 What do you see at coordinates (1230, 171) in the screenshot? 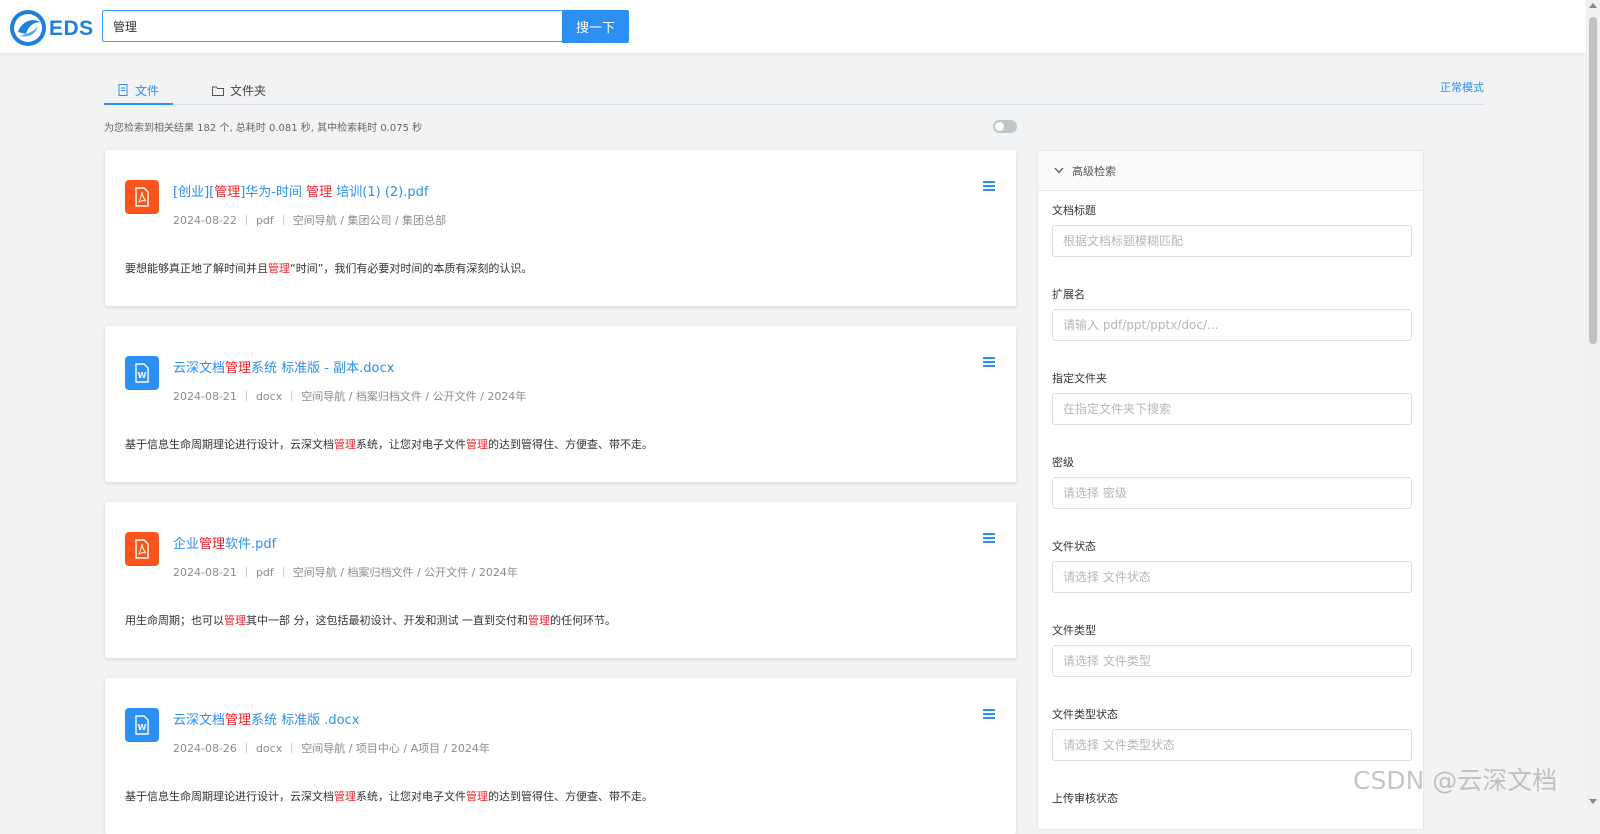
I see `advanced-search-header: 高级检索` at bounding box center [1230, 171].